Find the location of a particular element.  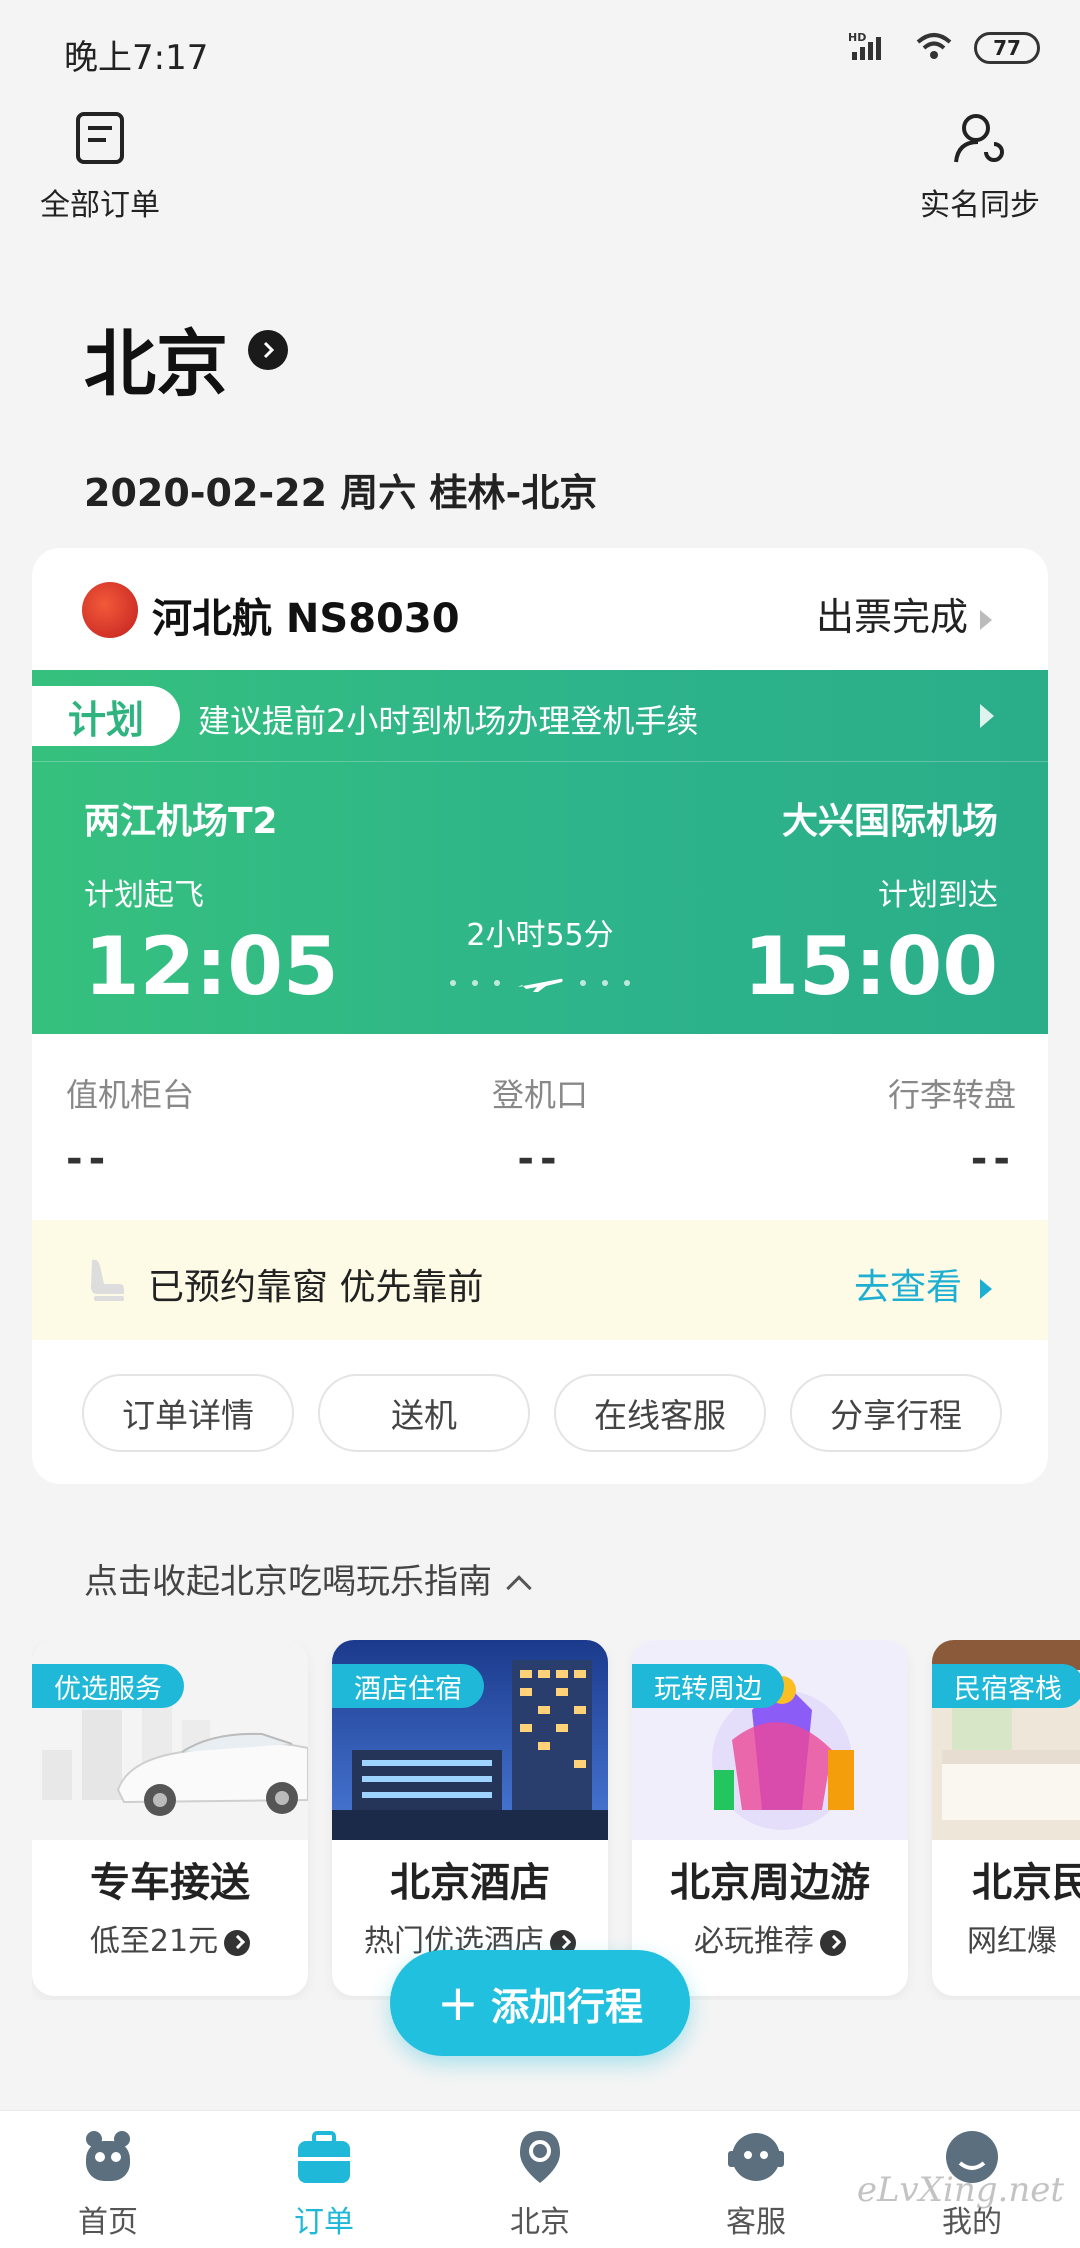

flight-actions: 订单详情 送机 在线客服 分享行程 is located at coordinates (542, 1413).